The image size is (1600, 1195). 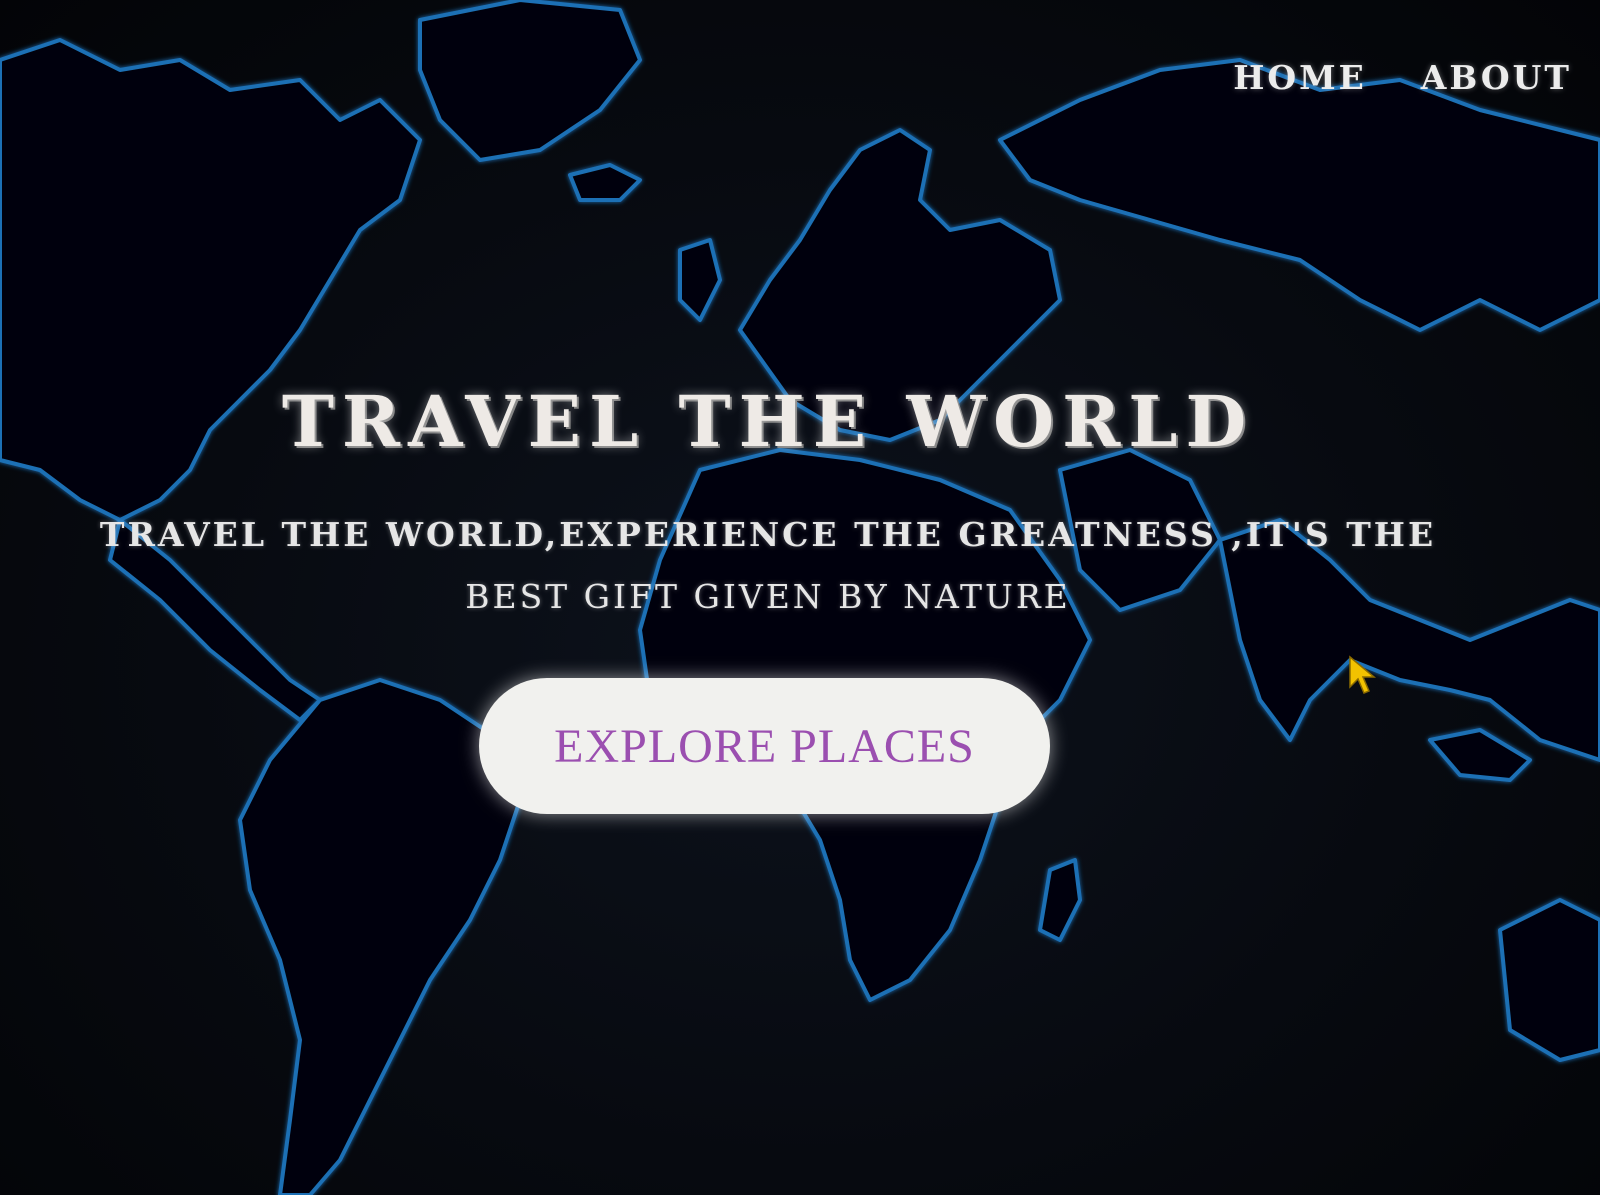 I want to click on nav-home-link: HOME, so click(x=1300, y=77).